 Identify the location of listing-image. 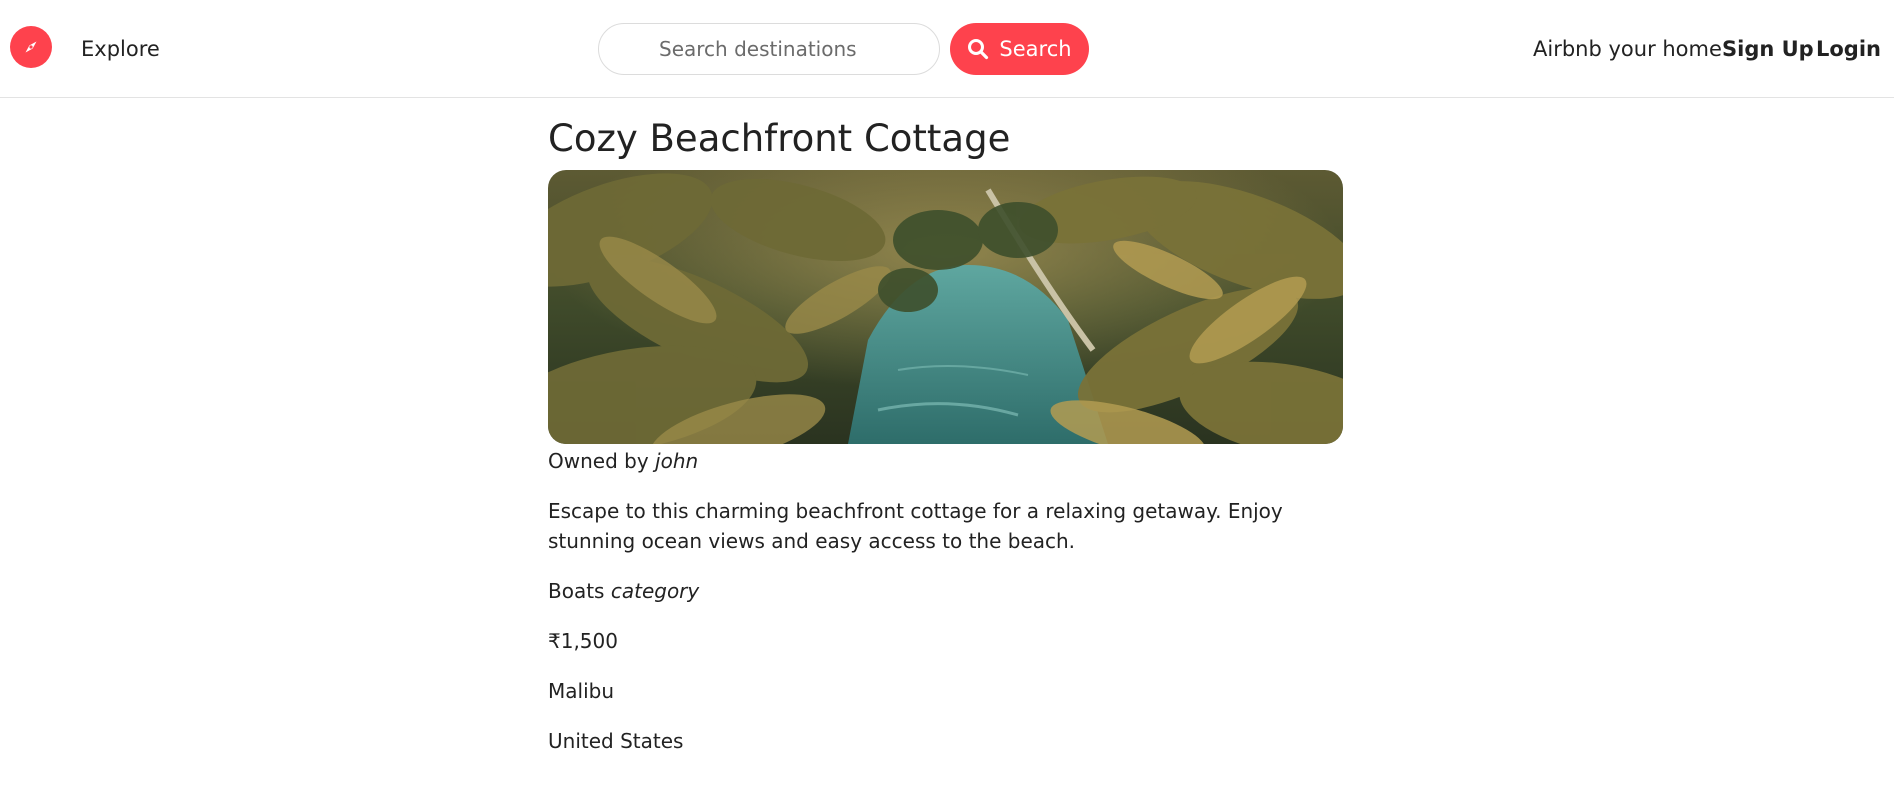
(945, 307).